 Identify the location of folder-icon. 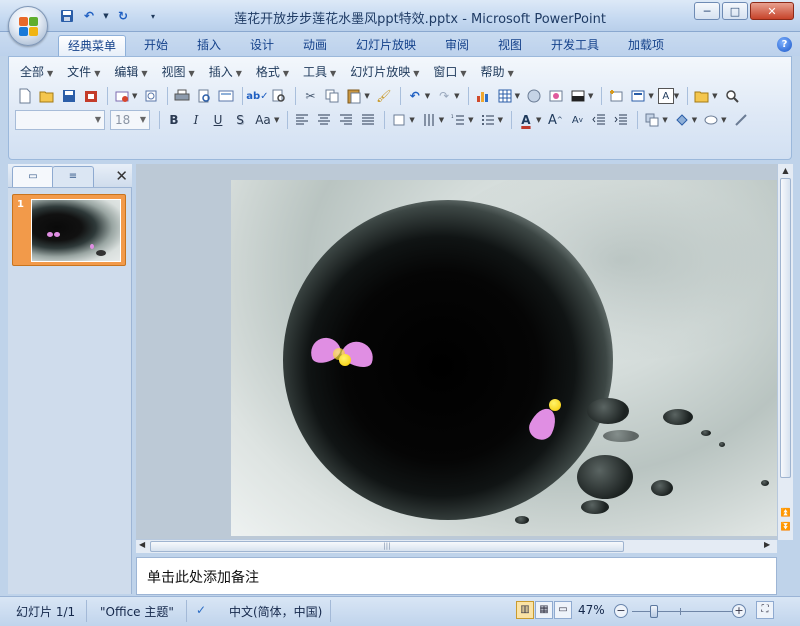
(702, 96).